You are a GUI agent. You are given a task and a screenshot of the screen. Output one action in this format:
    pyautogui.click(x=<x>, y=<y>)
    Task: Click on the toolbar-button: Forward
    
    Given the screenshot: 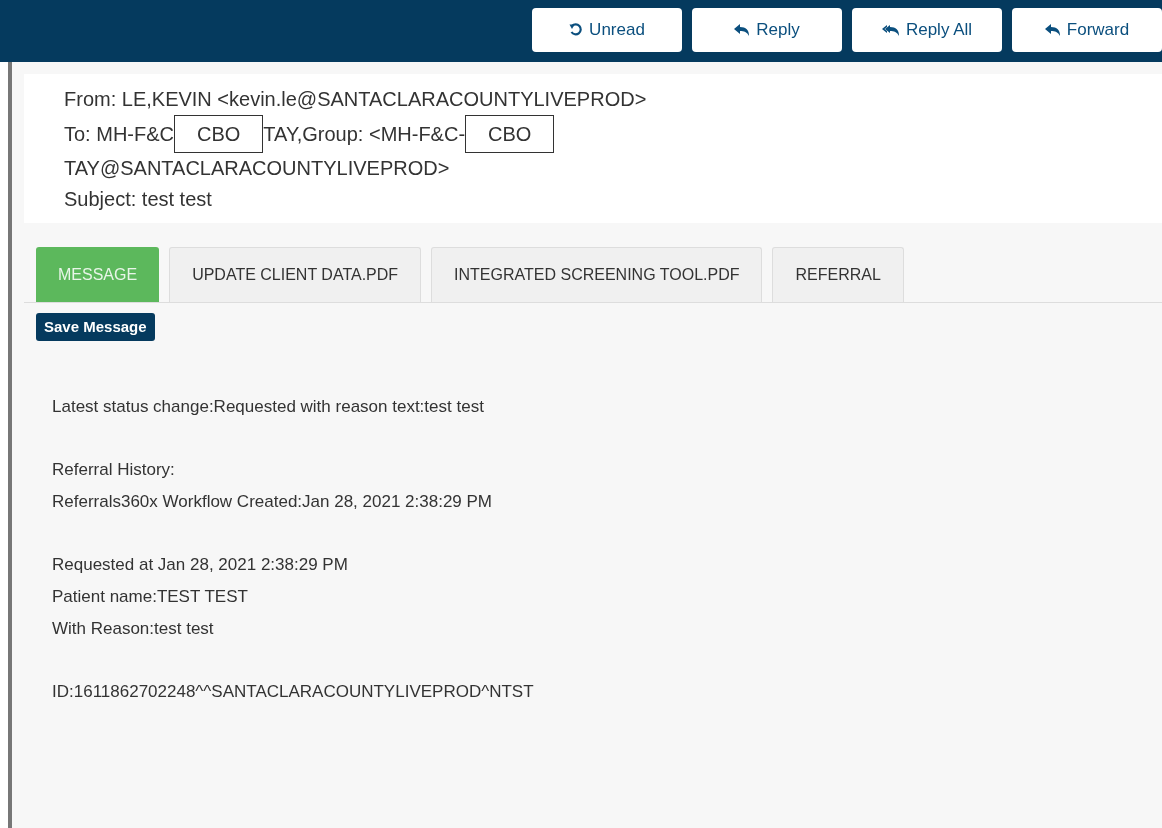 What is the action you would take?
    pyautogui.click(x=1087, y=30)
    